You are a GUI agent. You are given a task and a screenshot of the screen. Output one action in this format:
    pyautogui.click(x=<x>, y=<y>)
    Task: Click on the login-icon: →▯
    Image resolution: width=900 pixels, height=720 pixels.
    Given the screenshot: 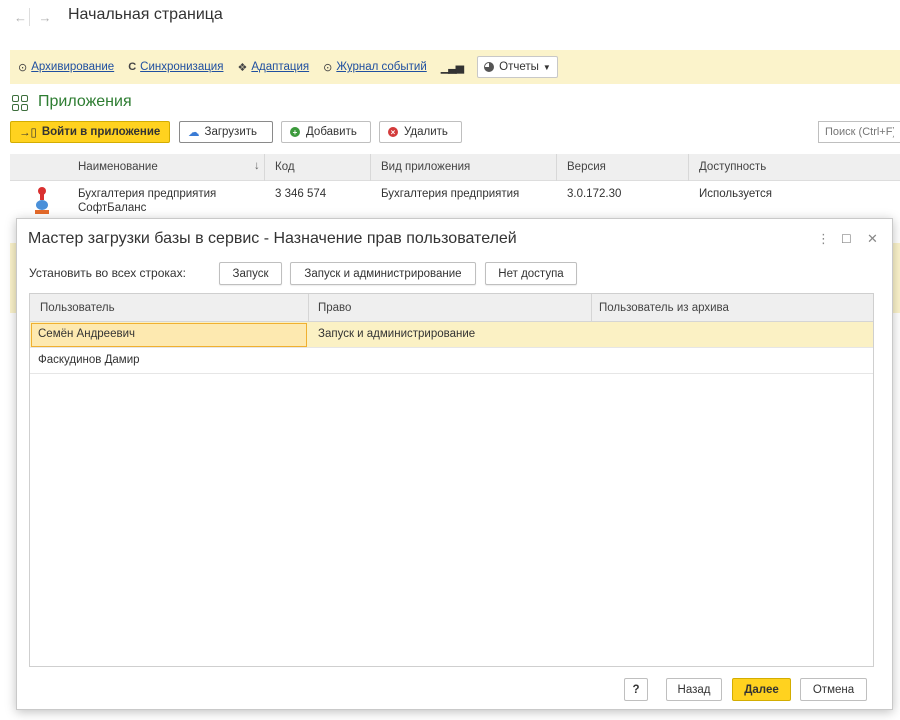 What is the action you would take?
    pyautogui.click(x=28, y=133)
    